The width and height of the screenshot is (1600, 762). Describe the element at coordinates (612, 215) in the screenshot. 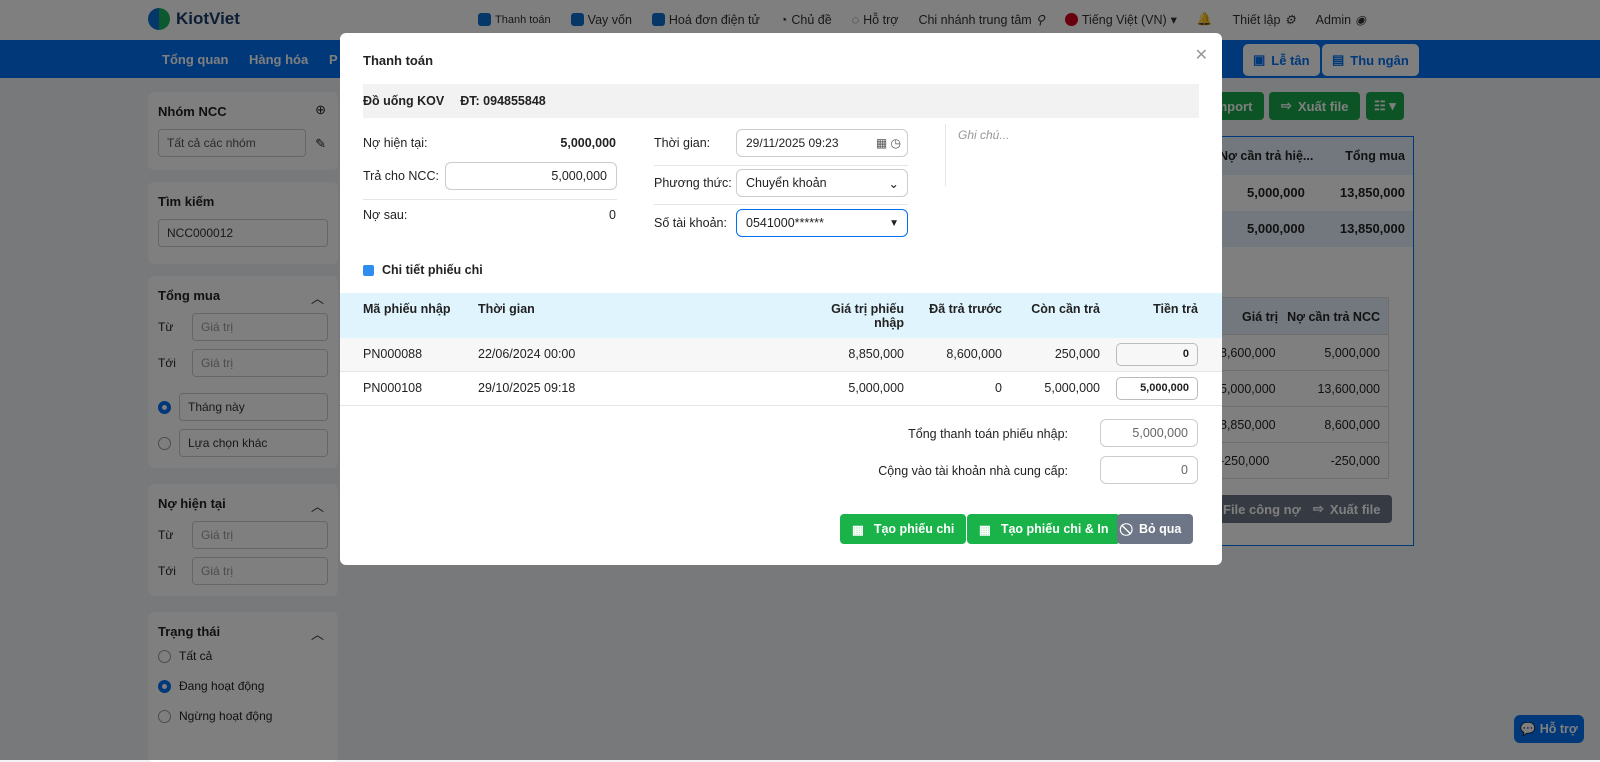

I see `remaining-debt: 0` at that location.